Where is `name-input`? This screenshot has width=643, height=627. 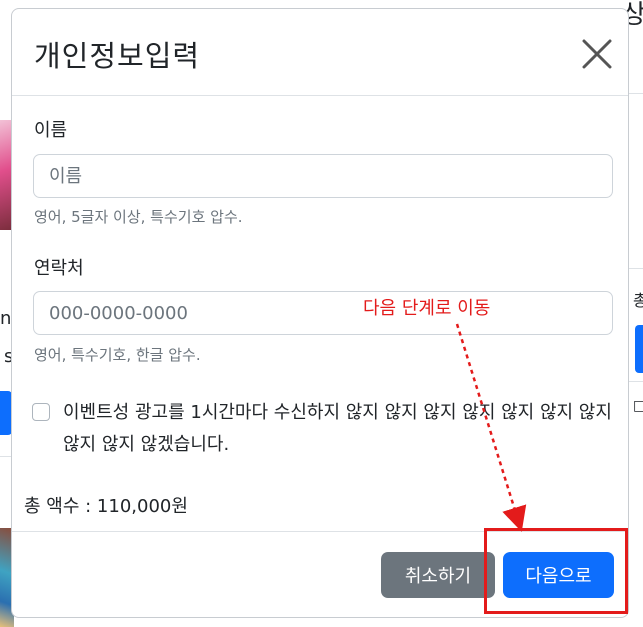
name-input is located at coordinates (323, 176).